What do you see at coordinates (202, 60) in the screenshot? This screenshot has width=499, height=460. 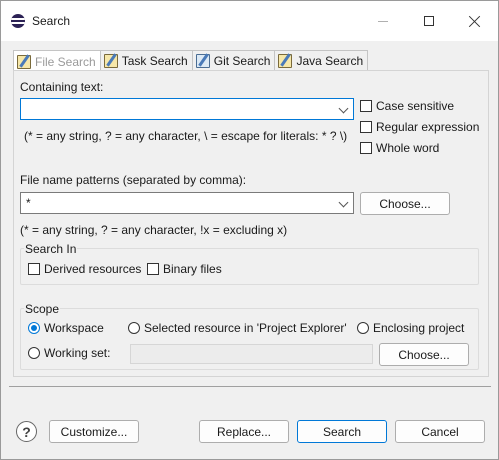 I see `git-search-icon` at bounding box center [202, 60].